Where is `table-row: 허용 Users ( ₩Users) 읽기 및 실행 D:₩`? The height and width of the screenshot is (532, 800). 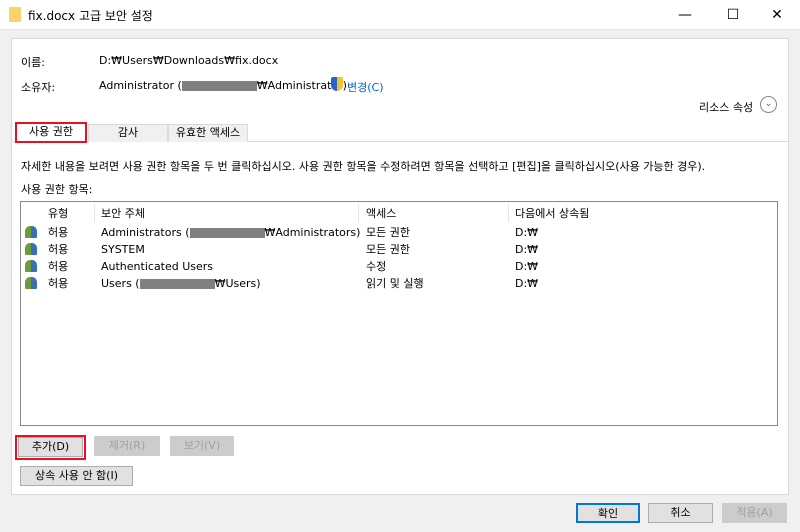 table-row: 허용 Users ( ₩Users) 읽기 및 실행 D:₩ is located at coordinates (399, 283).